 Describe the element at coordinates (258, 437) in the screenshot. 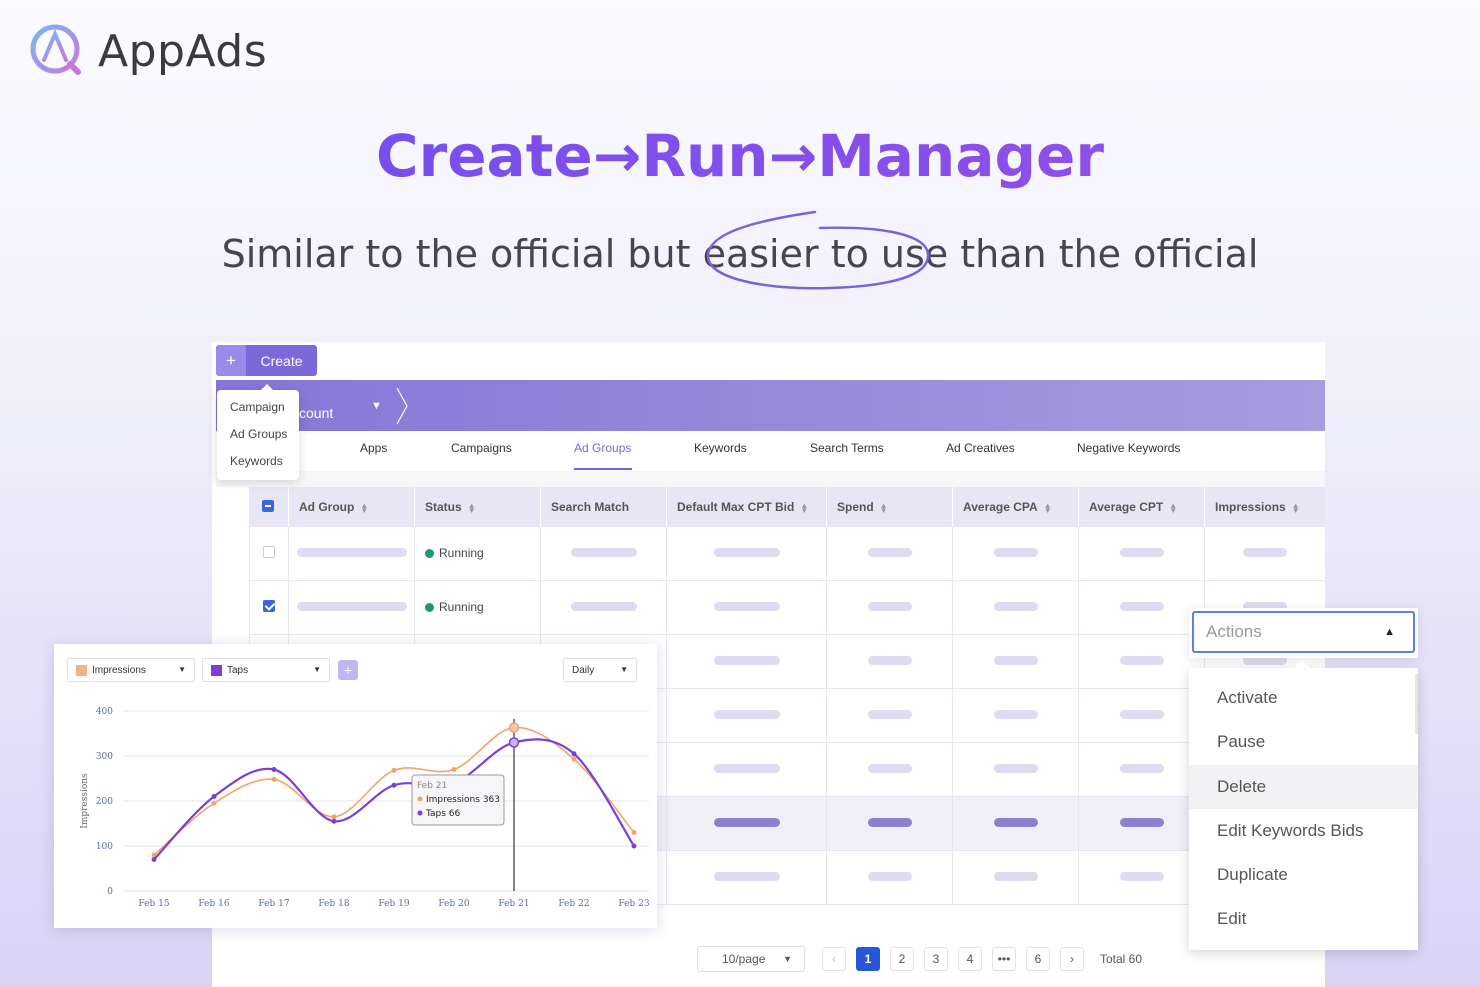

I see `create-menu-ad-groups: Ad Groups` at that location.